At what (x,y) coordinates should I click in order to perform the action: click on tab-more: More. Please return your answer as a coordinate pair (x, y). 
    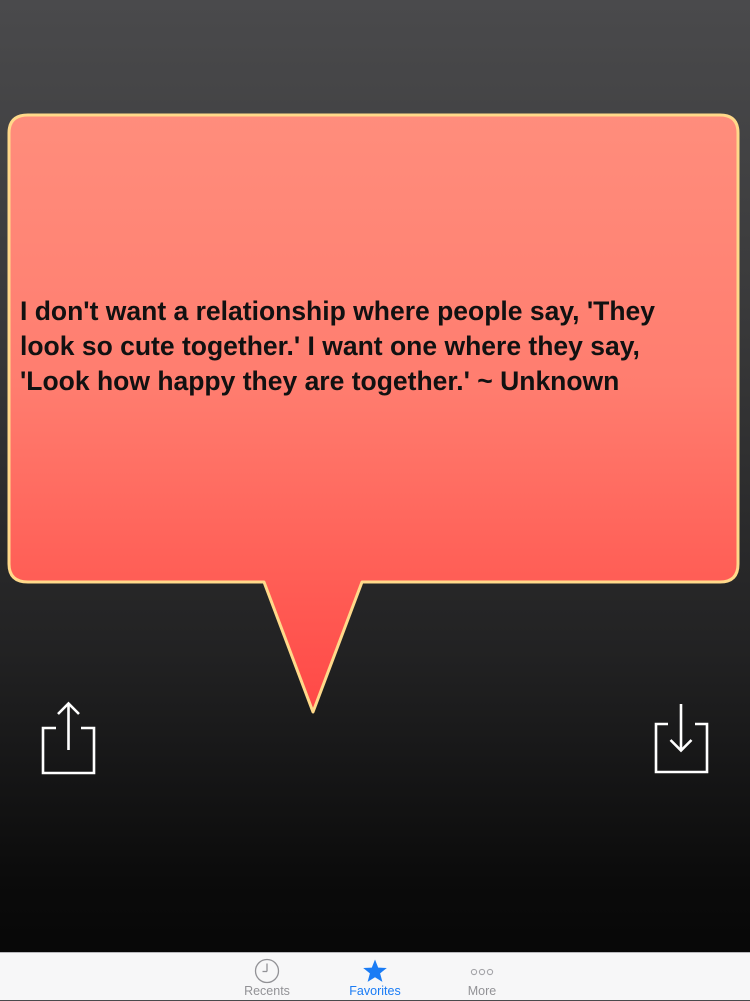
    Looking at the image, I should click on (482, 977).